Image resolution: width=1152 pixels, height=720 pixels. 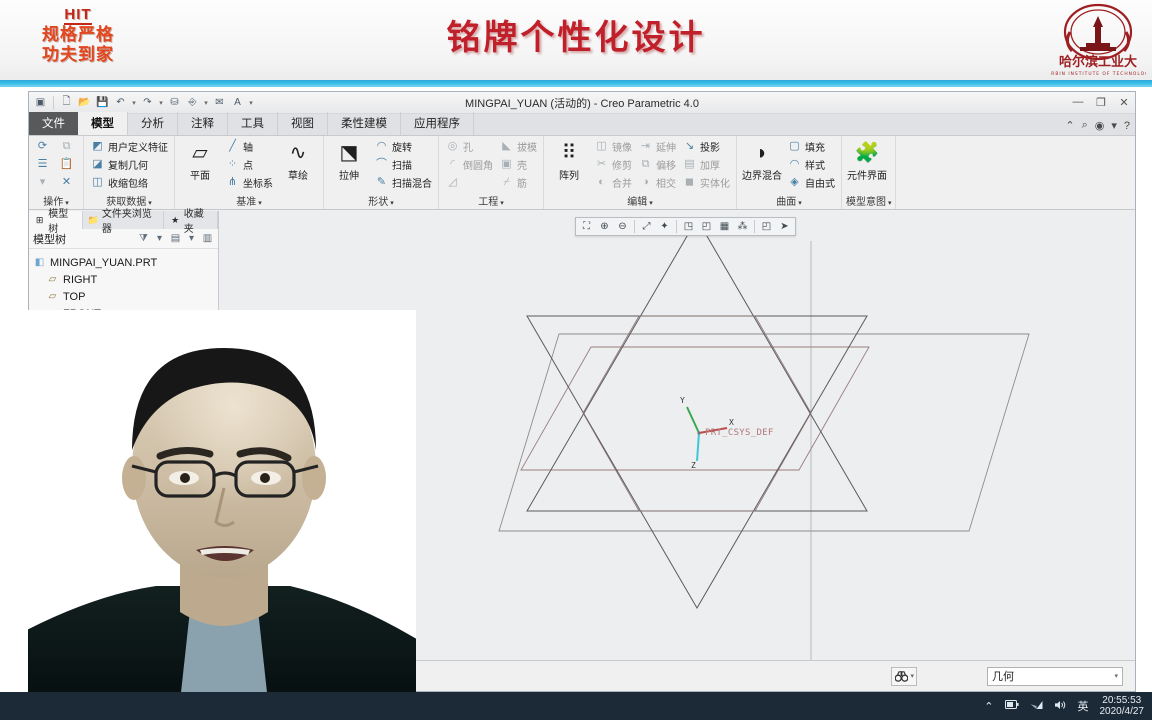 I want to click on ribbon-tab-4: 工具, so click(x=253, y=123).